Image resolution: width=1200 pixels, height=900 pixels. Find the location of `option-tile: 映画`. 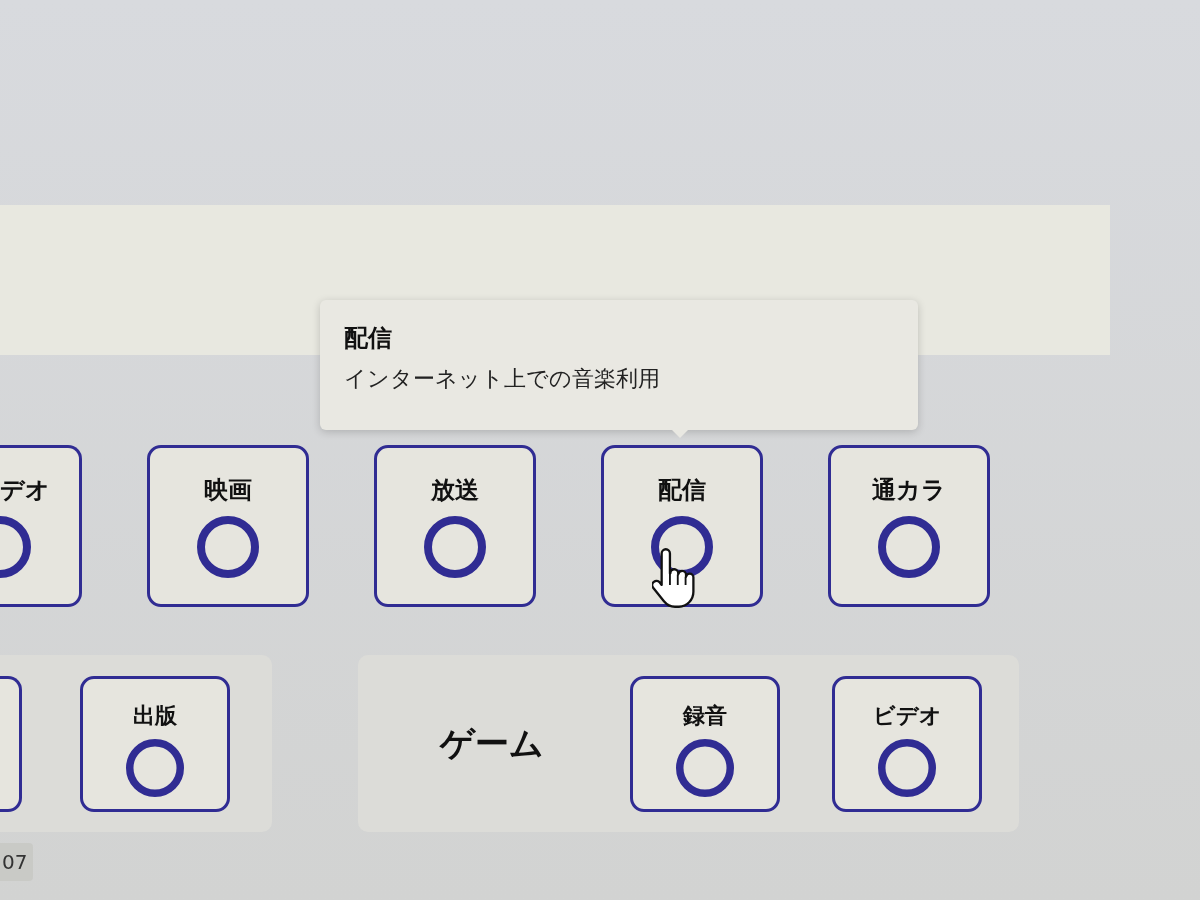

option-tile: 映画 is located at coordinates (228, 526).